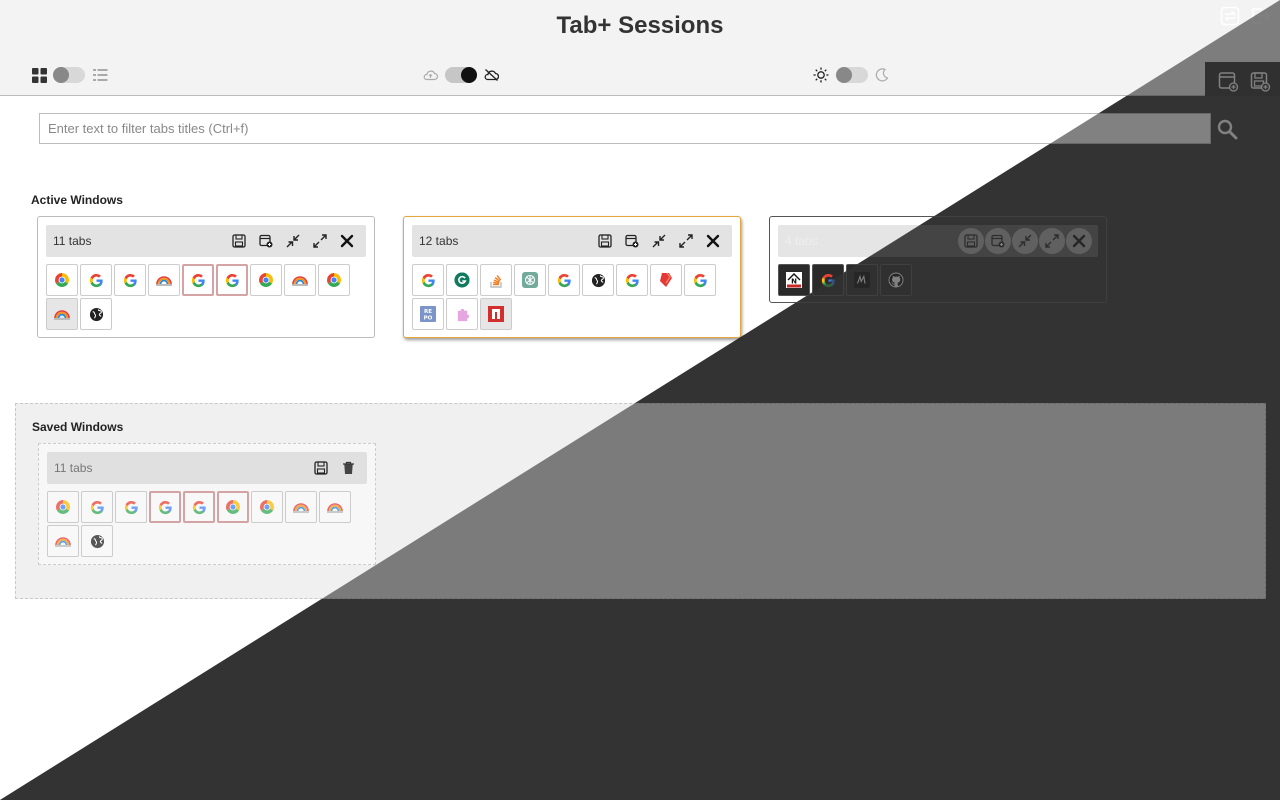 This screenshot has width=1280, height=800. Describe the element at coordinates (1260, 16) in the screenshot. I see `exit-icon` at that location.